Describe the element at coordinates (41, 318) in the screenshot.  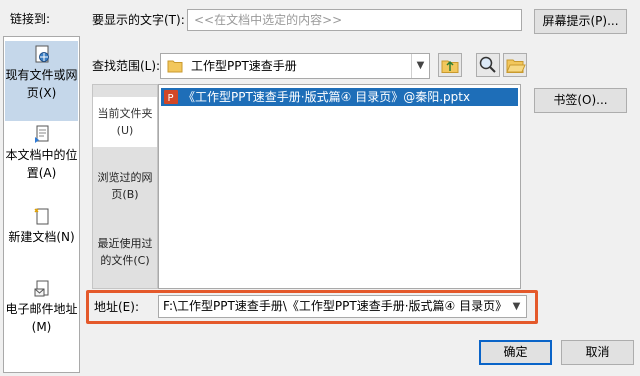
I see `sidebar-item-label: 电子邮件地址(M)` at that location.